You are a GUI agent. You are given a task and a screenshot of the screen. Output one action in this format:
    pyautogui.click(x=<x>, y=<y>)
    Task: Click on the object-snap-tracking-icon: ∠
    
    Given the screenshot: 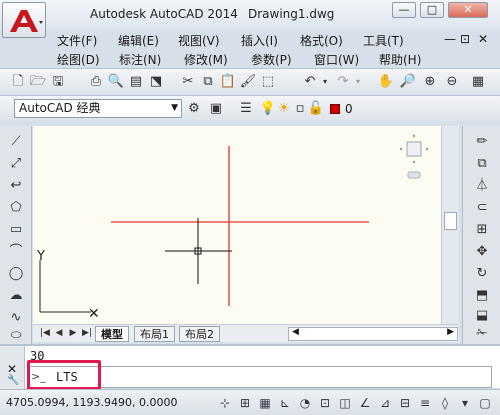 What is the action you would take?
    pyautogui.click(x=365, y=403)
    